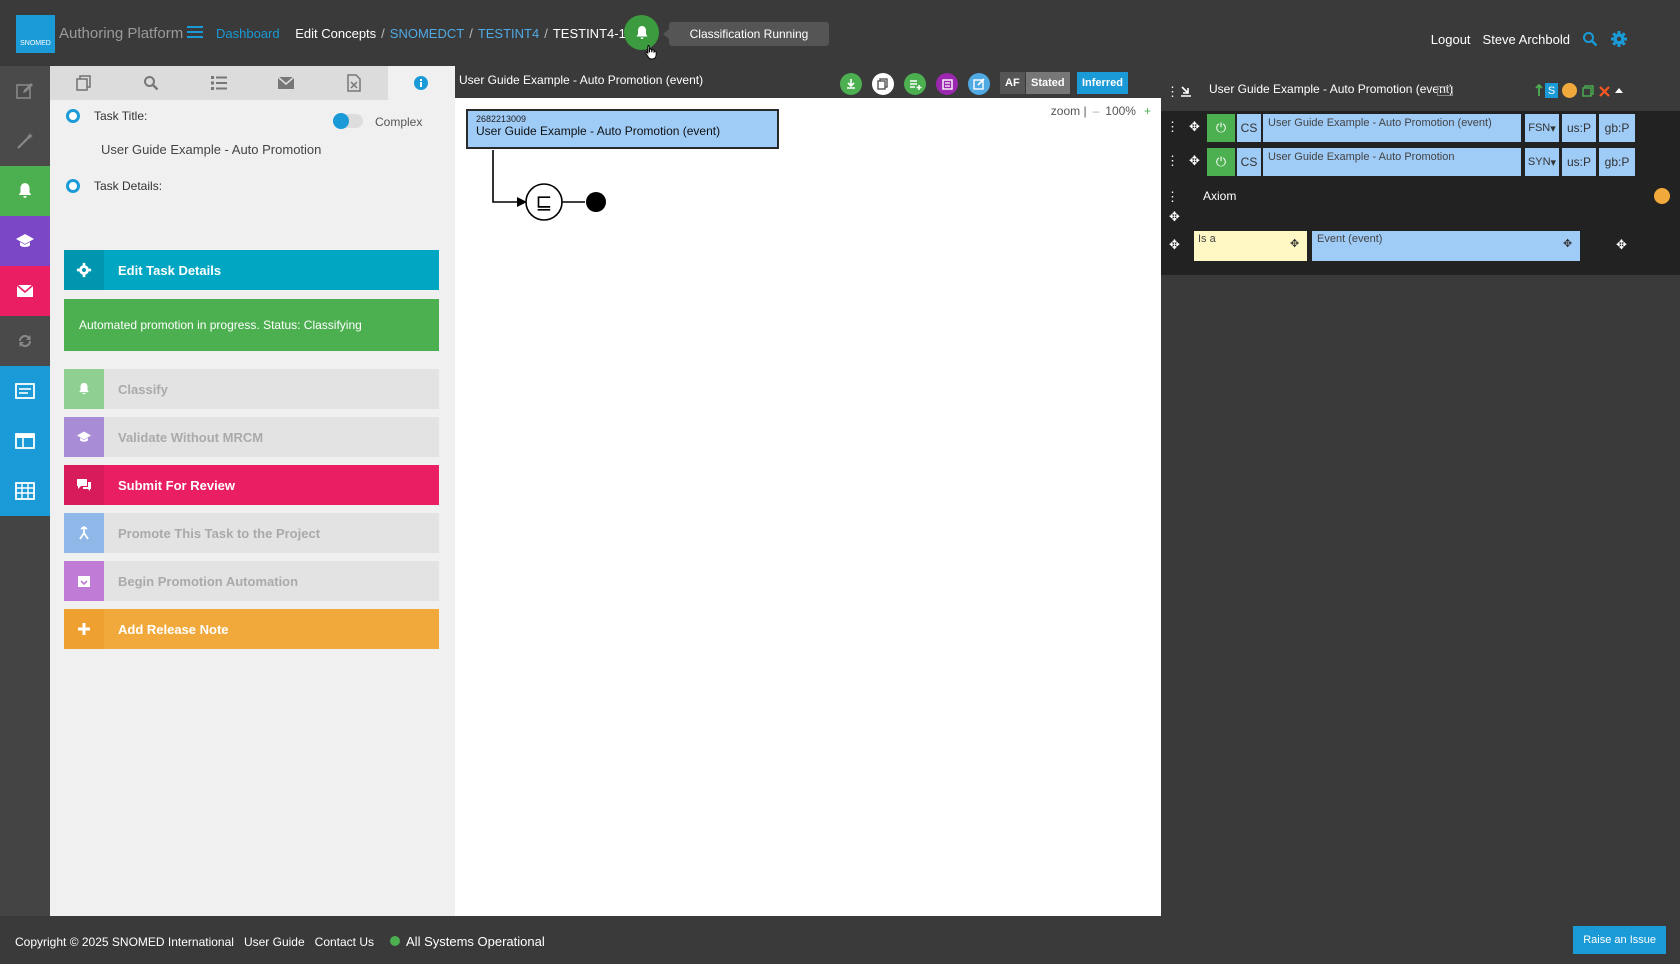 The image size is (1680, 964). I want to click on inferred-view-button: Inferred, so click(1102, 83).